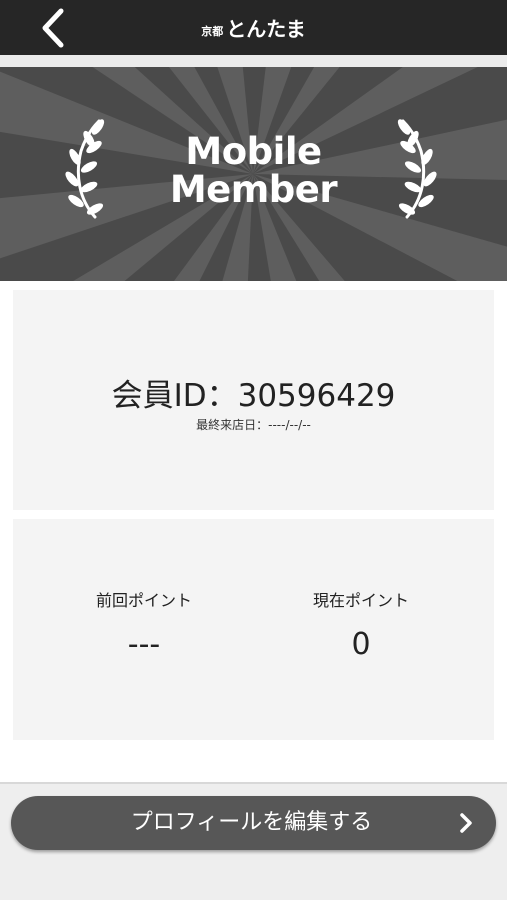  I want to click on last-visit-date: 最終来店日：----/--/--, so click(253, 425).